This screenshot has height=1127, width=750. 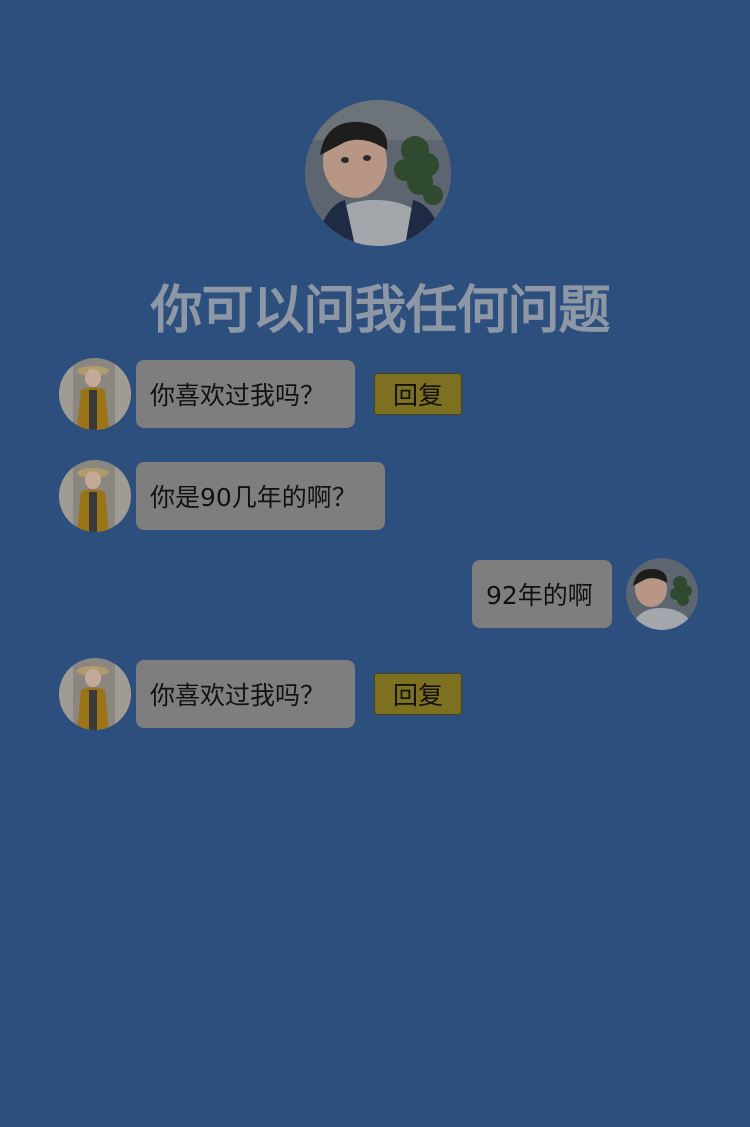 What do you see at coordinates (380, 311) in the screenshot?
I see `page-title: 你可以问我任何问题` at bounding box center [380, 311].